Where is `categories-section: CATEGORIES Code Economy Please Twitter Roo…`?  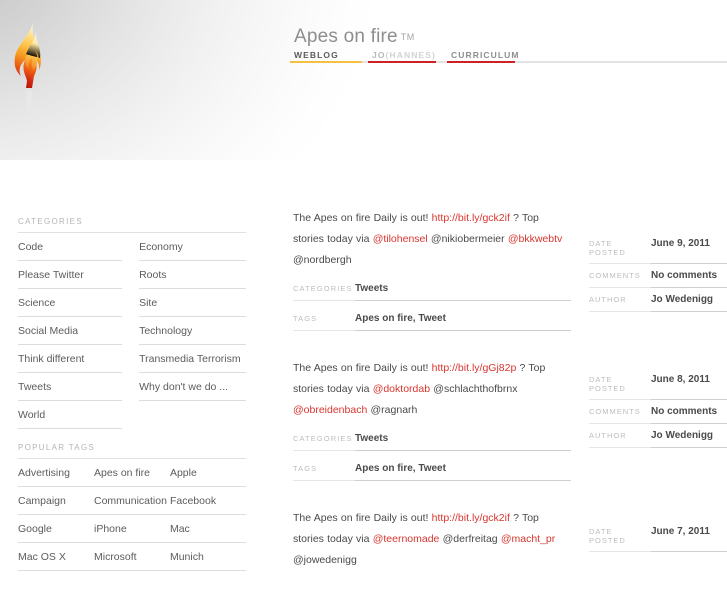 categories-section: CATEGORIES Code Economy Please Twitter Roo… is located at coordinates (132, 323).